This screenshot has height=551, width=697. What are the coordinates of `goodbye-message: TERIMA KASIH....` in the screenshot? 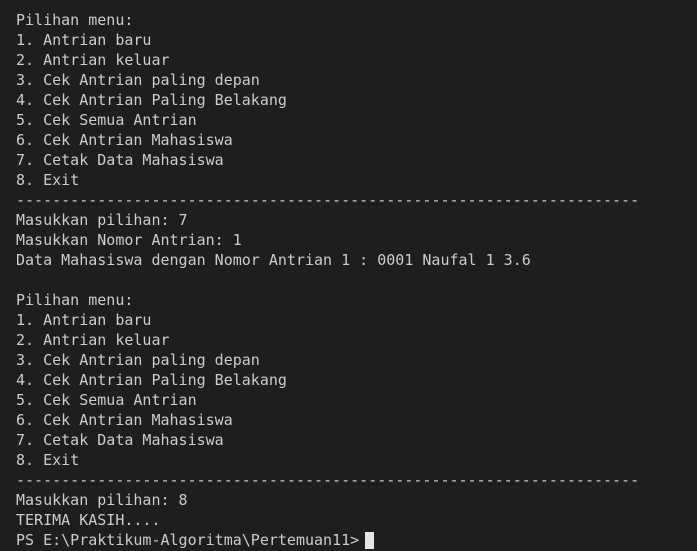 It's located at (88, 520).